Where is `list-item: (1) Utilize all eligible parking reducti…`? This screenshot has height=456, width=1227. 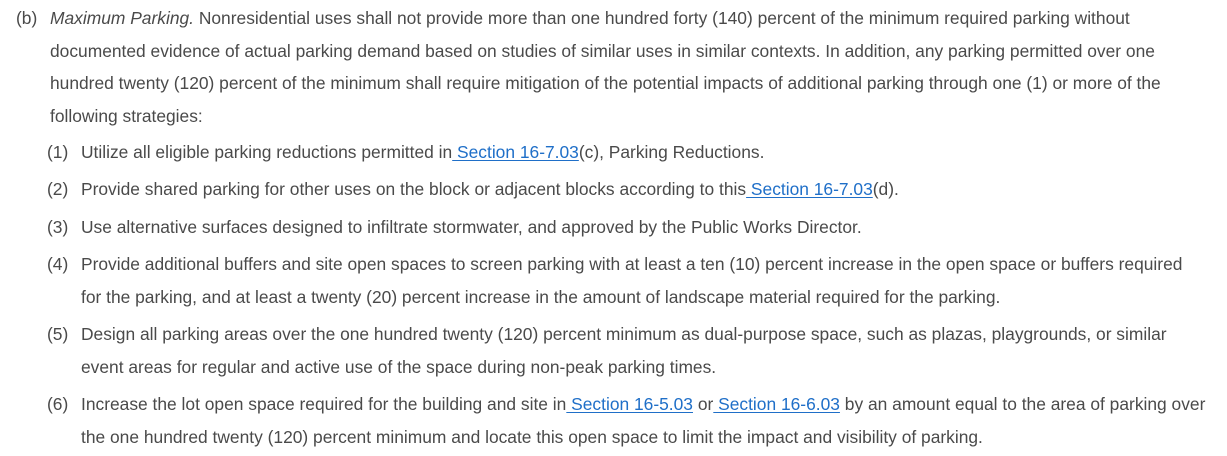 list-item: (1) Utilize all eligible parking reducti… is located at coordinates (627, 154).